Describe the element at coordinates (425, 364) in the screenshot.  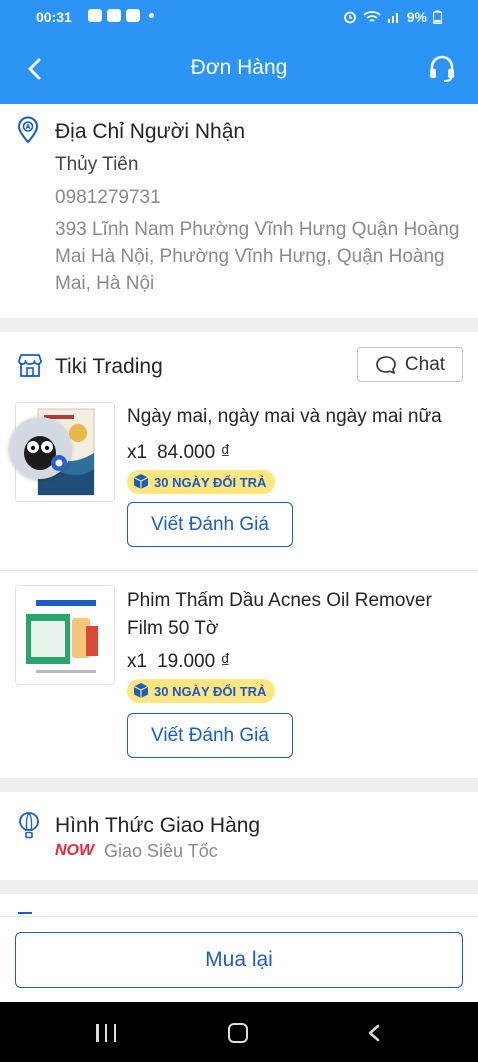
I see `chat-label: Chat` at that location.